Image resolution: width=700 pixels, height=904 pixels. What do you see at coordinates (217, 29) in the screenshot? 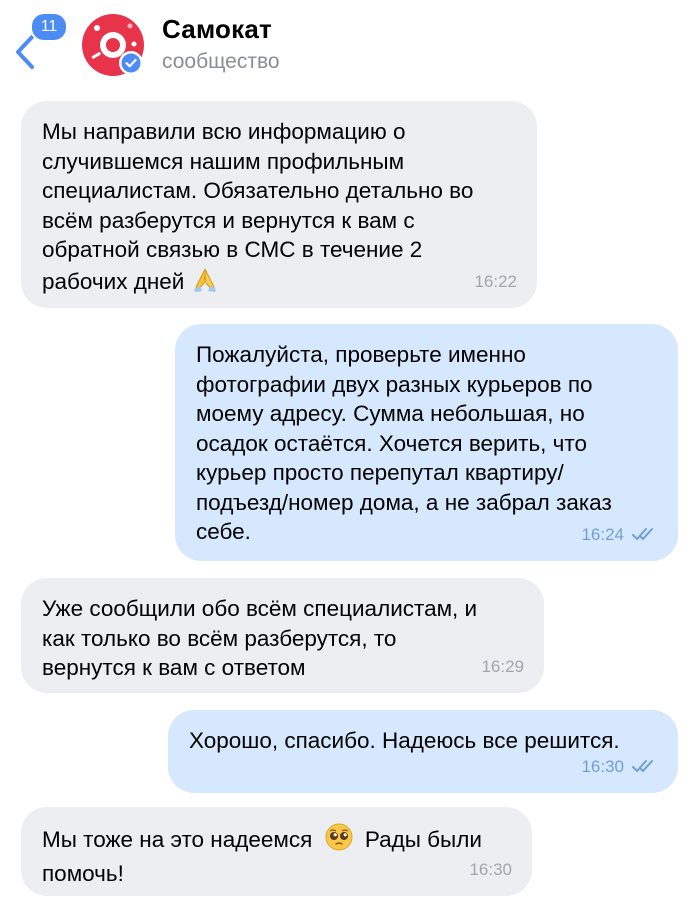
I see `chat-title: Самокат` at bounding box center [217, 29].